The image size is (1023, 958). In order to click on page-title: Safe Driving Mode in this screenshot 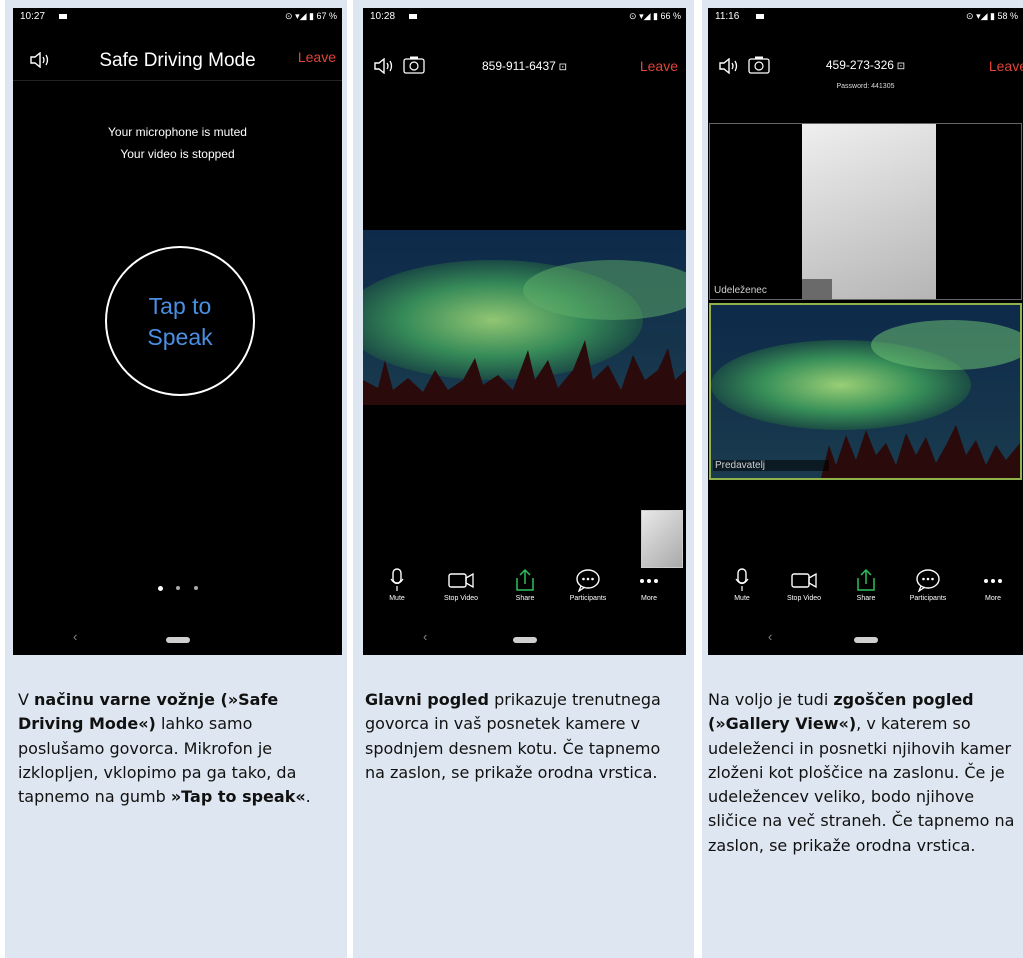, I will do `click(177, 60)`.